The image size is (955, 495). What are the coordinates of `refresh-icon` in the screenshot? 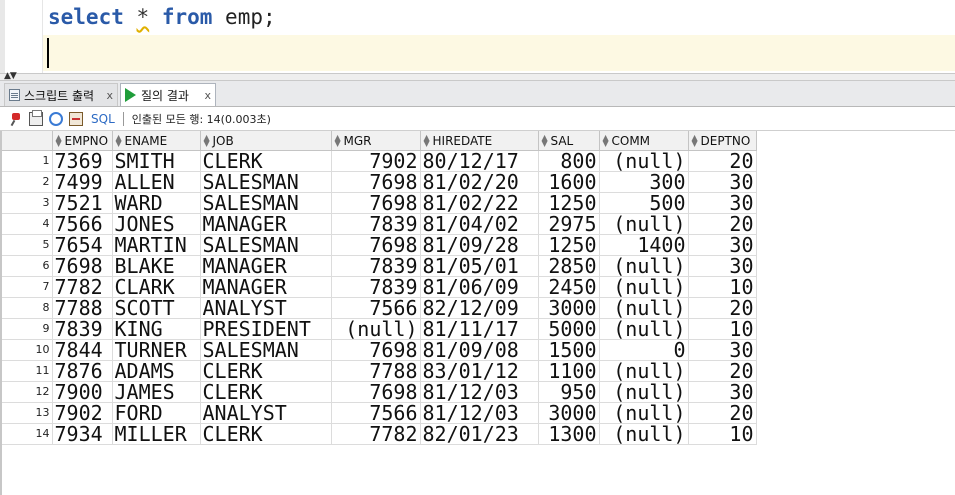 It's located at (56, 118).